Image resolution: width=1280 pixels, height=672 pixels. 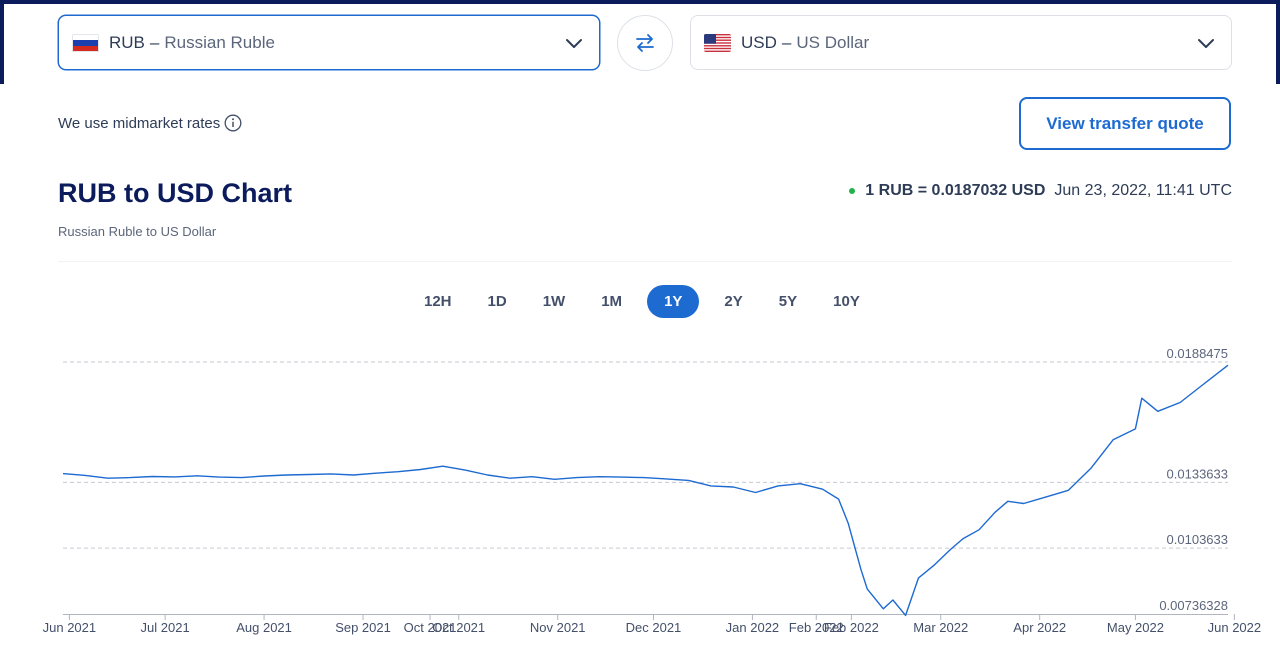 I want to click on to-currency-name: US Dollar, so click(x=833, y=42).